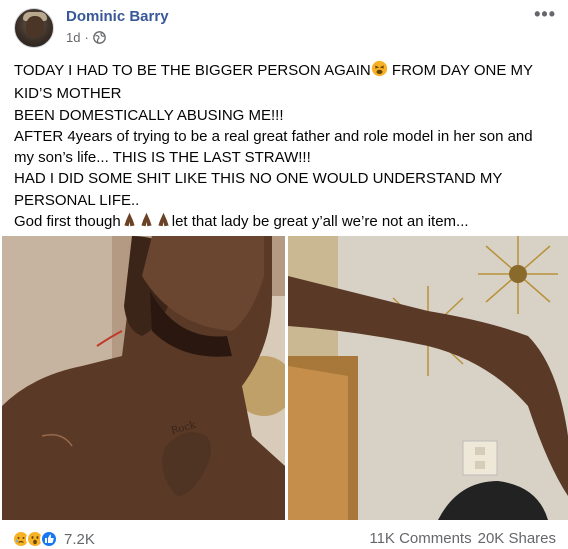 This screenshot has height=549, width=568. I want to click on avatar, so click(34, 28).